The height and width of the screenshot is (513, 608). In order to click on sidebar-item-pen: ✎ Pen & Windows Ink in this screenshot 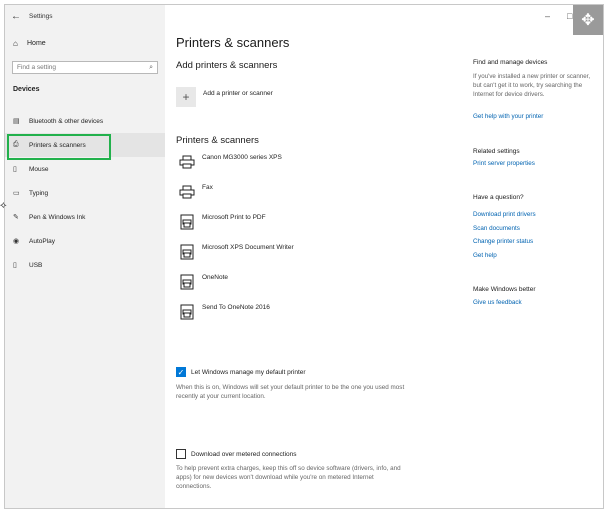, I will do `click(85, 217)`.